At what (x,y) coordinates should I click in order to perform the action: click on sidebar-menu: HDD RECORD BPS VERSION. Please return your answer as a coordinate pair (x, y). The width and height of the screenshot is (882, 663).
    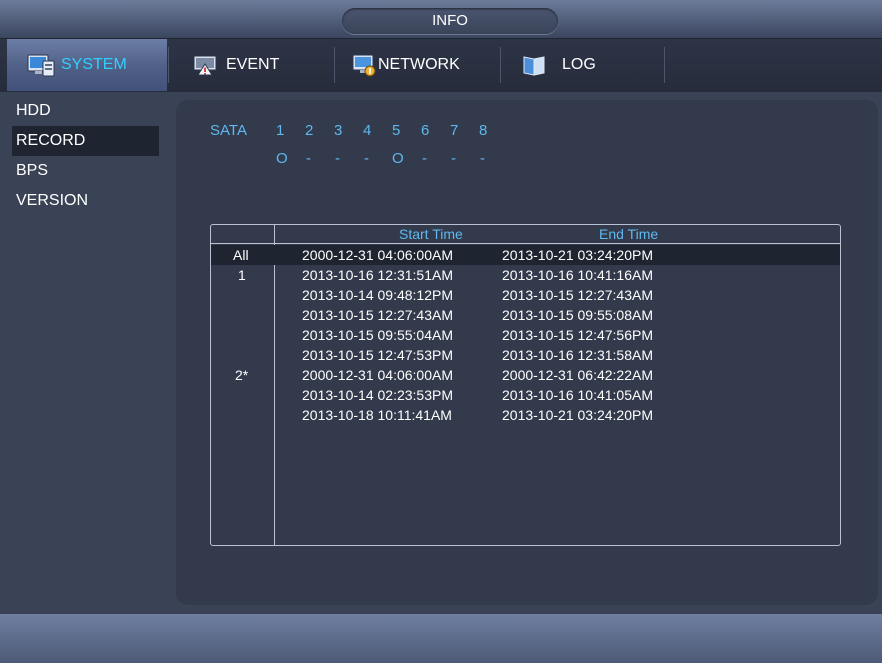
    Looking at the image, I should click on (85, 156).